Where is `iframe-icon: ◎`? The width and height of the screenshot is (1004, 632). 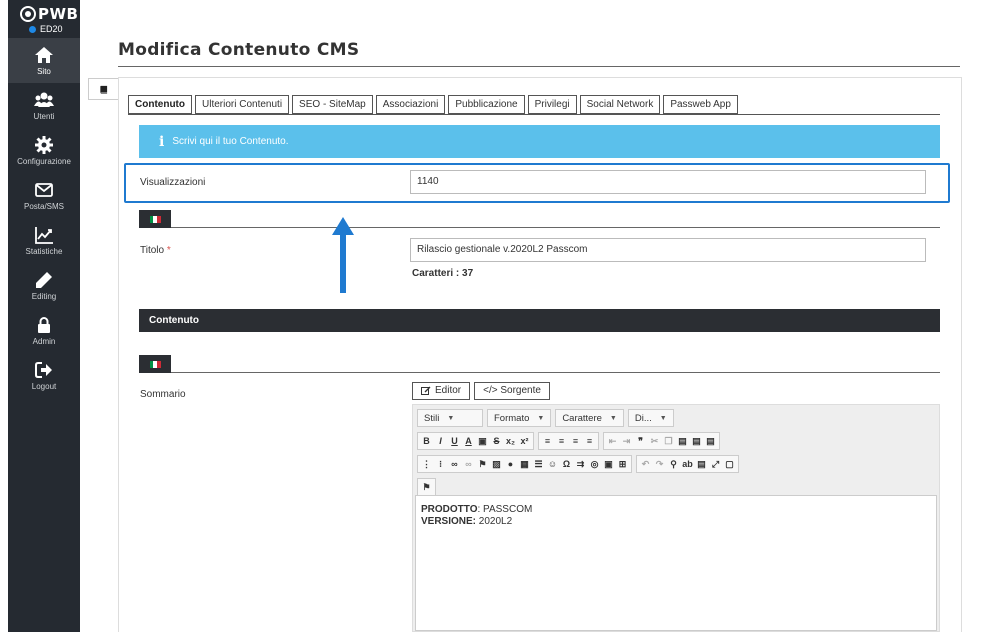
iframe-icon: ◎ is located at coordinates (594, 464).